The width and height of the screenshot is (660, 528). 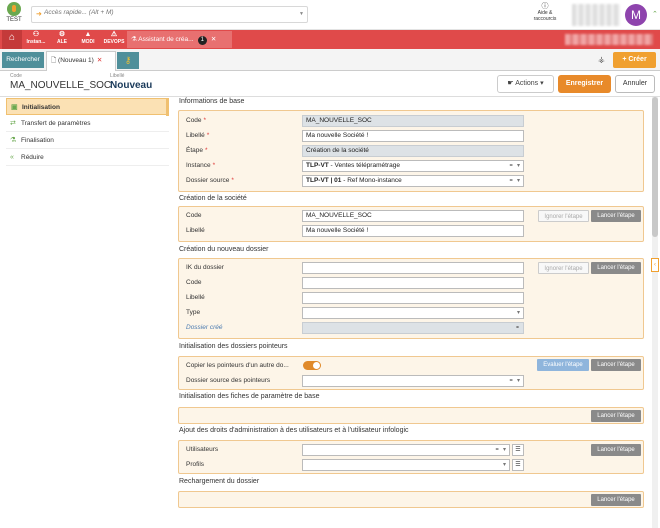 I want to click on tab-modi: ▲ MODI, so click(x=88, y=39).